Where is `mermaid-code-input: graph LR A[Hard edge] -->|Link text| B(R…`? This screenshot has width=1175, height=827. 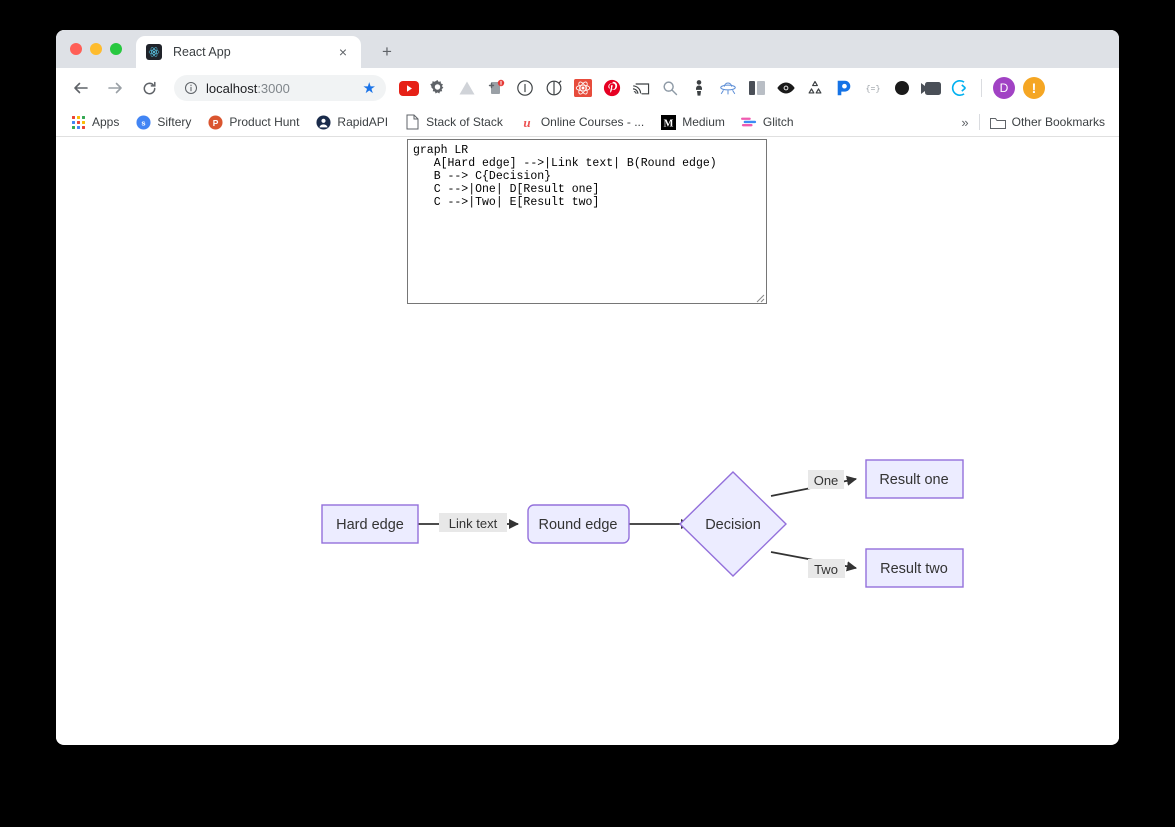 mermaid-code-input: graph LR A[Hard edge] -->|Link text| B(R… is located at coordinates (587, 221).